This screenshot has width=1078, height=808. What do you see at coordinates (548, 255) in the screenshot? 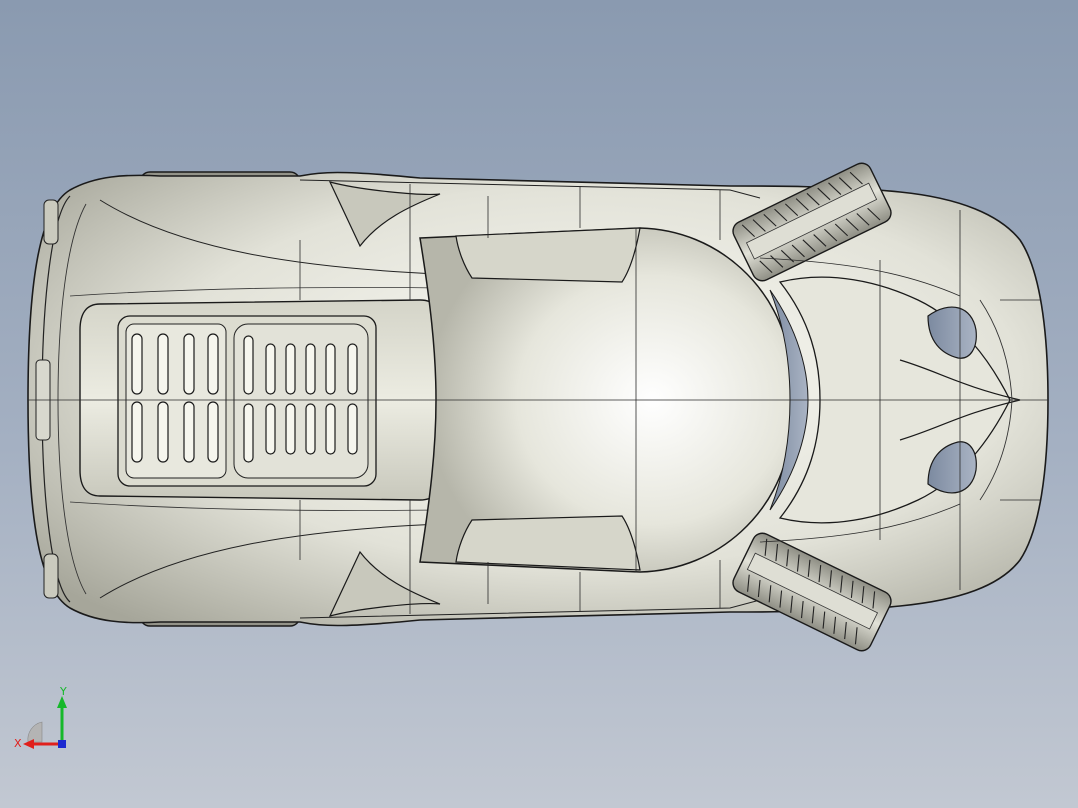
I see `side-window-top` at bounding box center [548, 255].